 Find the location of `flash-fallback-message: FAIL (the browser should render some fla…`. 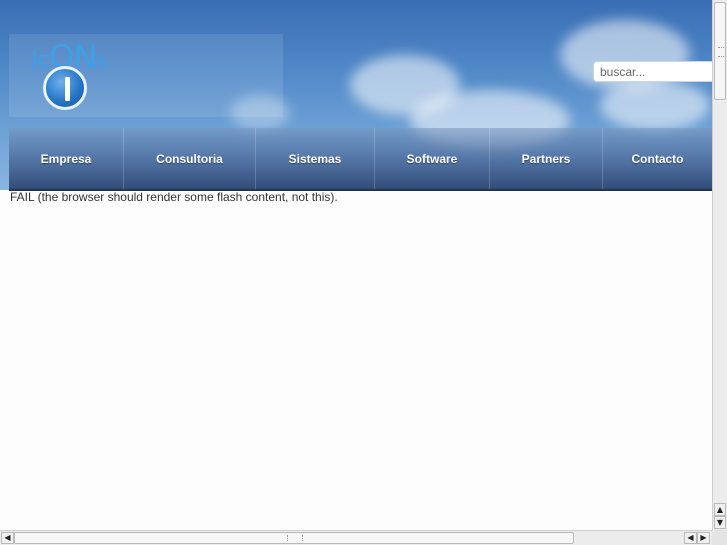

flash-fallback-message: FAIL (the browser should render some fla… is located at coordinates (174, 197).